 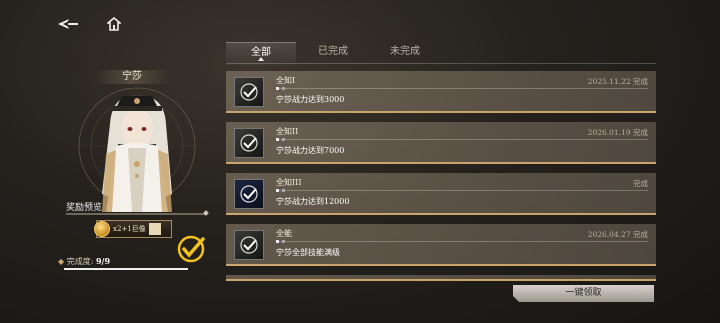 I want to click on reward-item-text: x2+1巨像, so click(x=129, y=229).